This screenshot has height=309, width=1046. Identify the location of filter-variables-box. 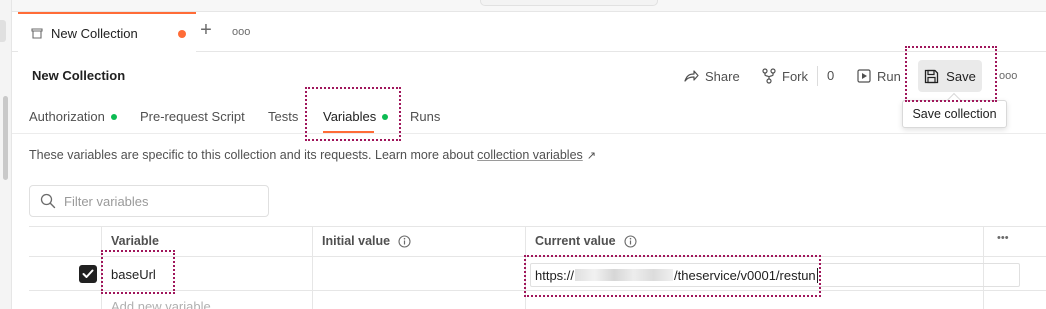
(149, 201).